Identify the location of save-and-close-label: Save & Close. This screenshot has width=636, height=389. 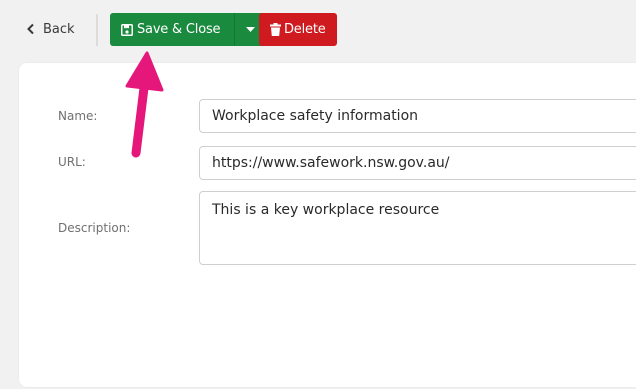
(179, 29).